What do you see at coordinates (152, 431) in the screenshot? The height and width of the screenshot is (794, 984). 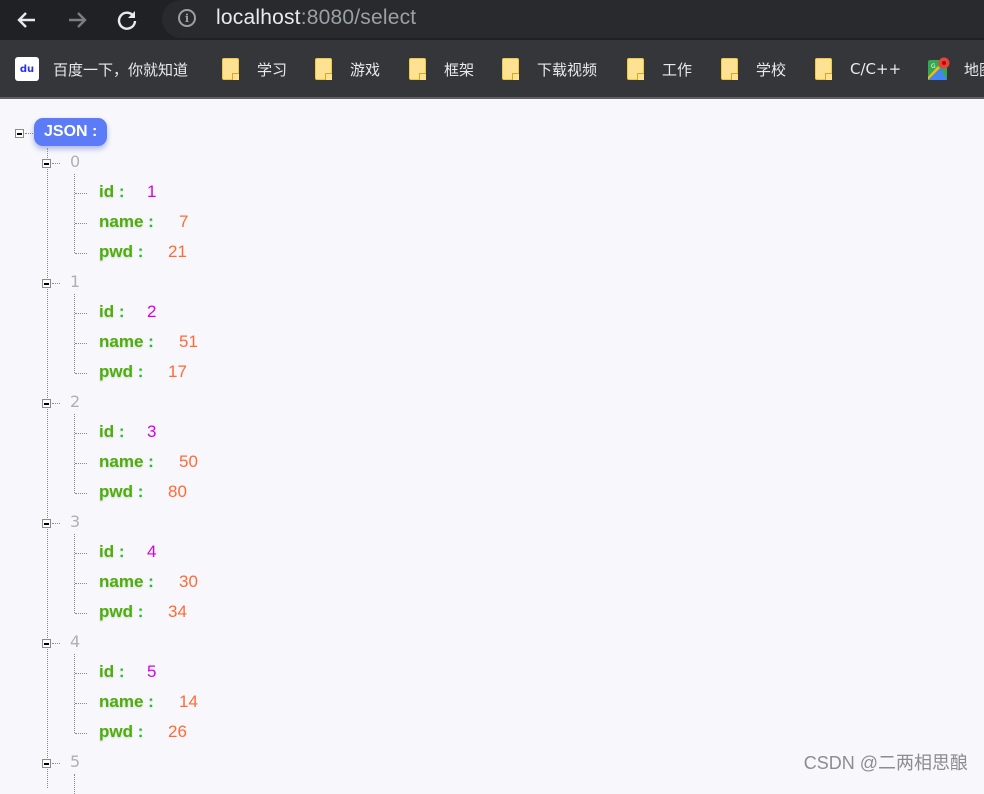 I see `field-value-id: 3` at bounding box center [152, 431].